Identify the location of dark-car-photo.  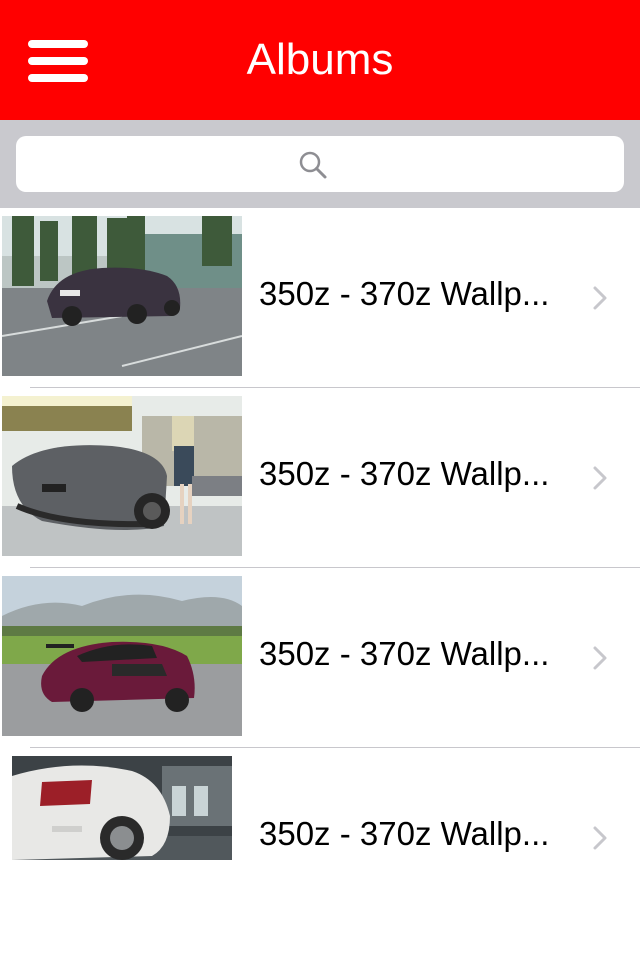
(122, 296).